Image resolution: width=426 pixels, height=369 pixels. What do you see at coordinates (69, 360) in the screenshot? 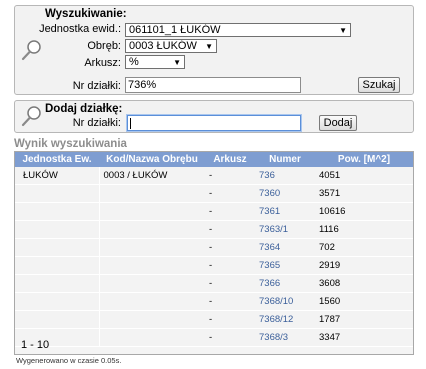
I see `generation-time: Wygenerowano w czasie 0.05s.` at bounding box center [69, 360].